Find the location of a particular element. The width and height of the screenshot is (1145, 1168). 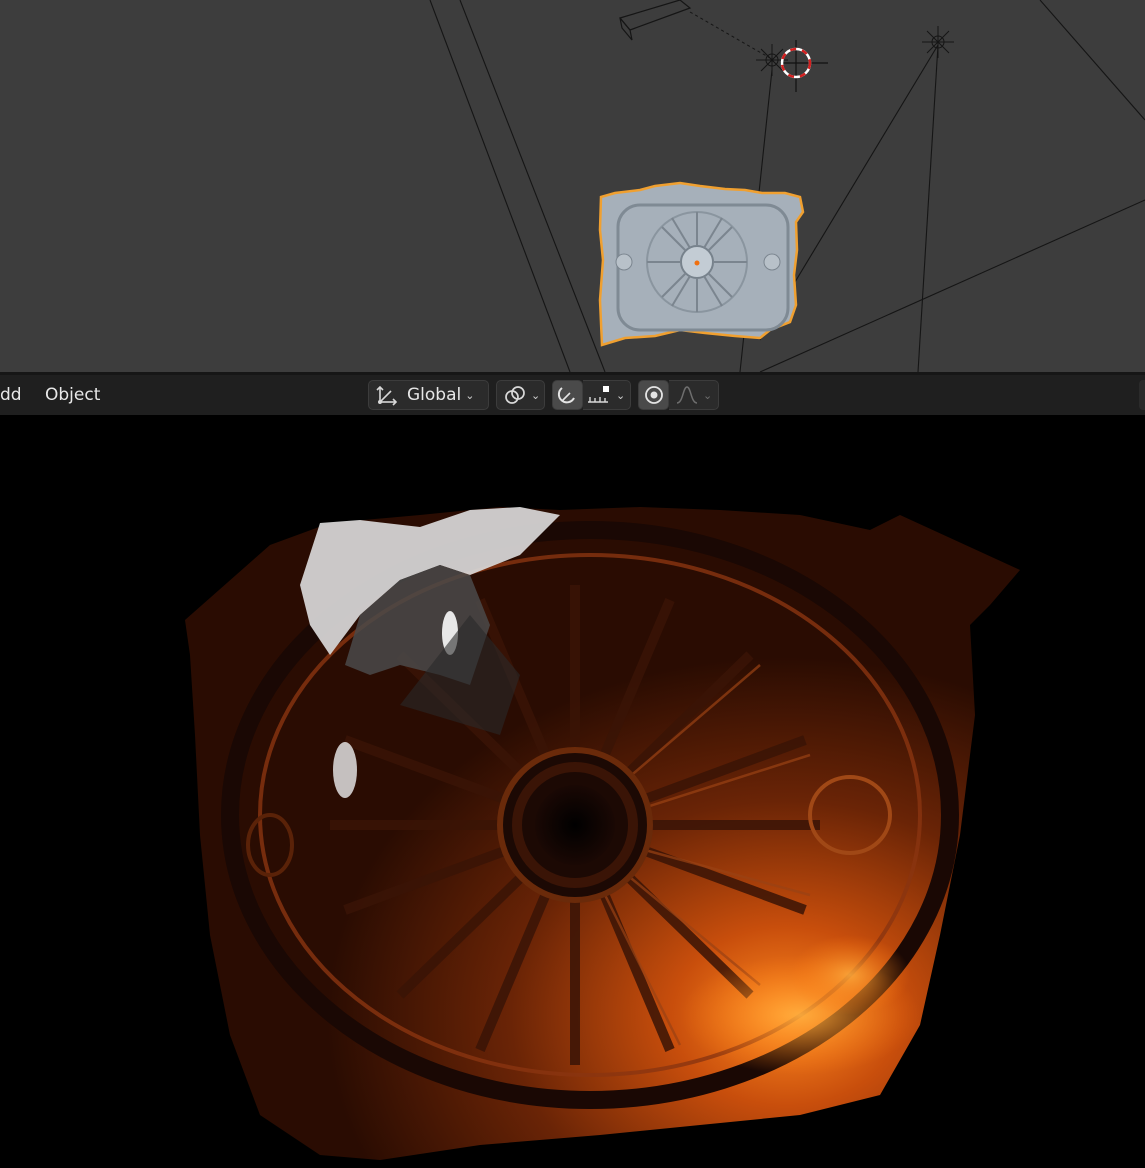

pivot-link-icon is located at coordinates (515, 395).